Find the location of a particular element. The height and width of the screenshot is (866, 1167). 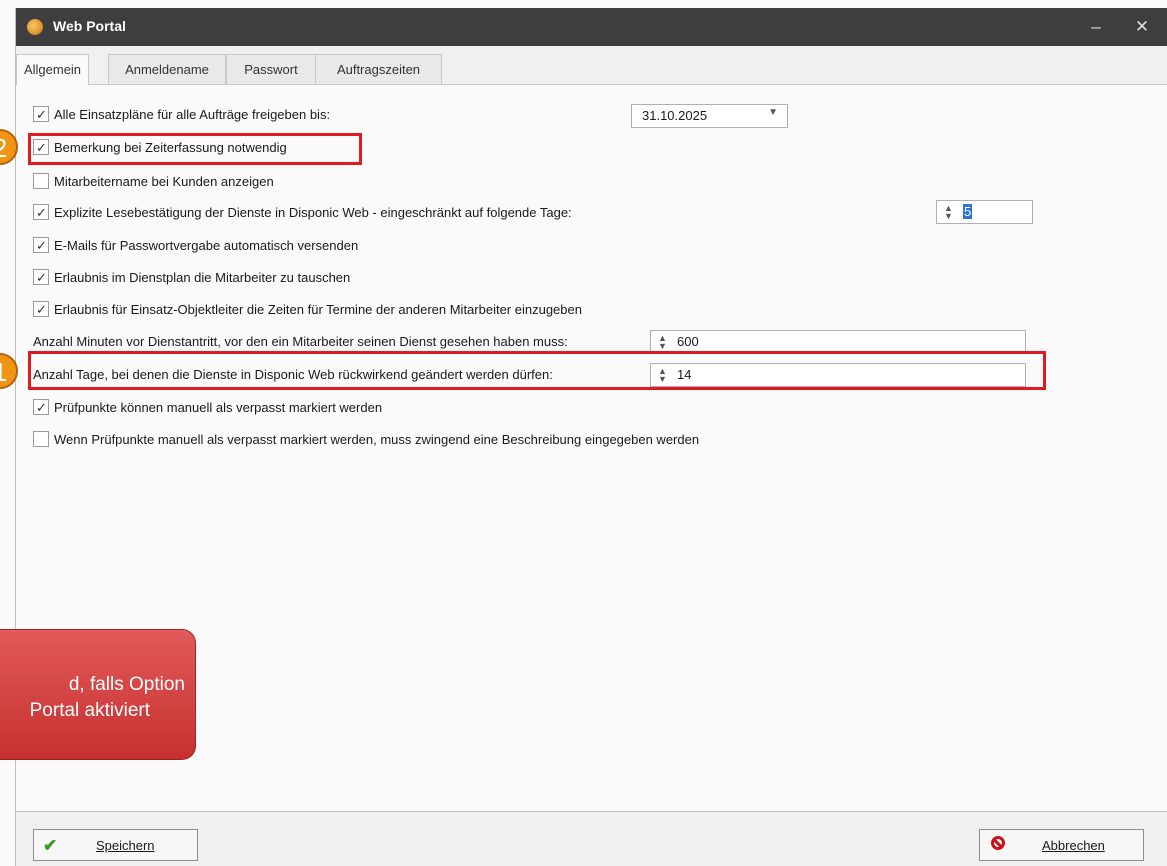

read-confirmation-days-value: 5 is located at coordinates (968, 211).